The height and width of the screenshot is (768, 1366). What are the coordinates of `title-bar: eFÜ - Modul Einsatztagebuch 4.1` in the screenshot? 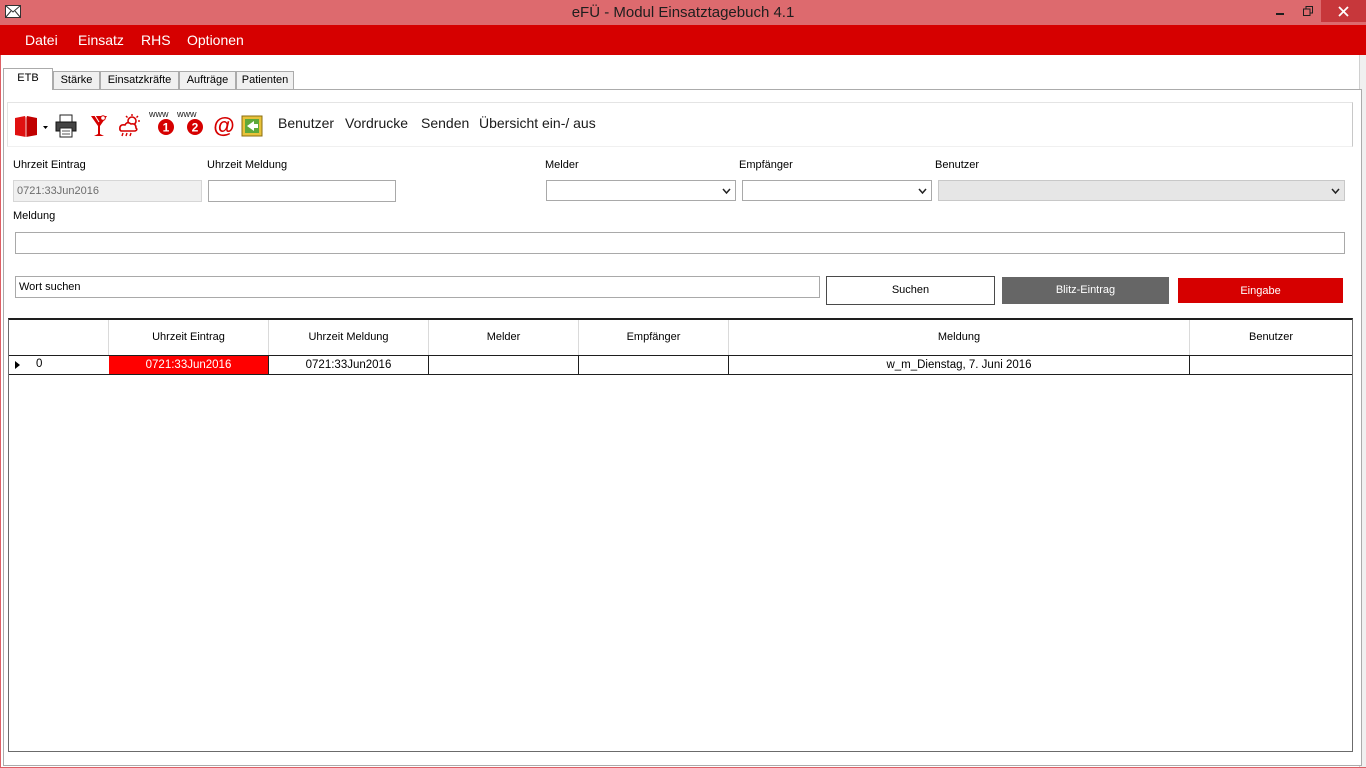 It's located at (683, 12).